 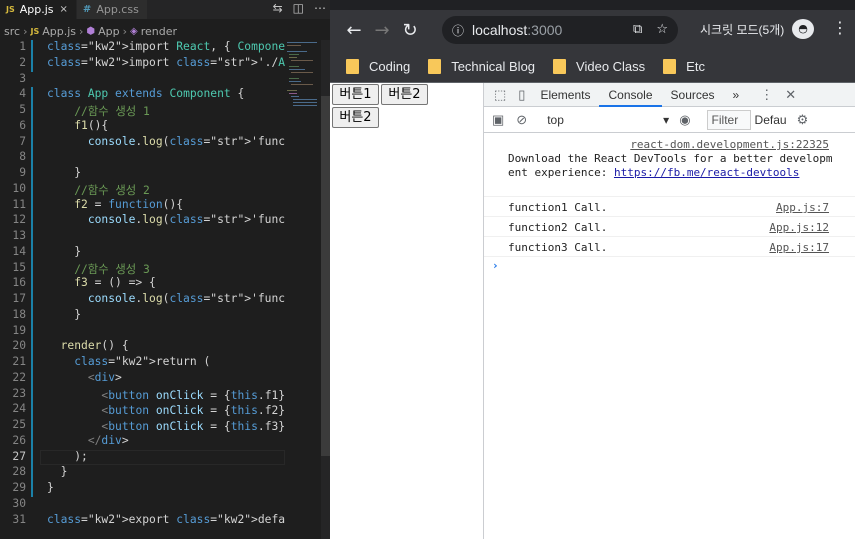 I want to click on sidebar-toggle-icon: ▣, so click(x=498, y=120).